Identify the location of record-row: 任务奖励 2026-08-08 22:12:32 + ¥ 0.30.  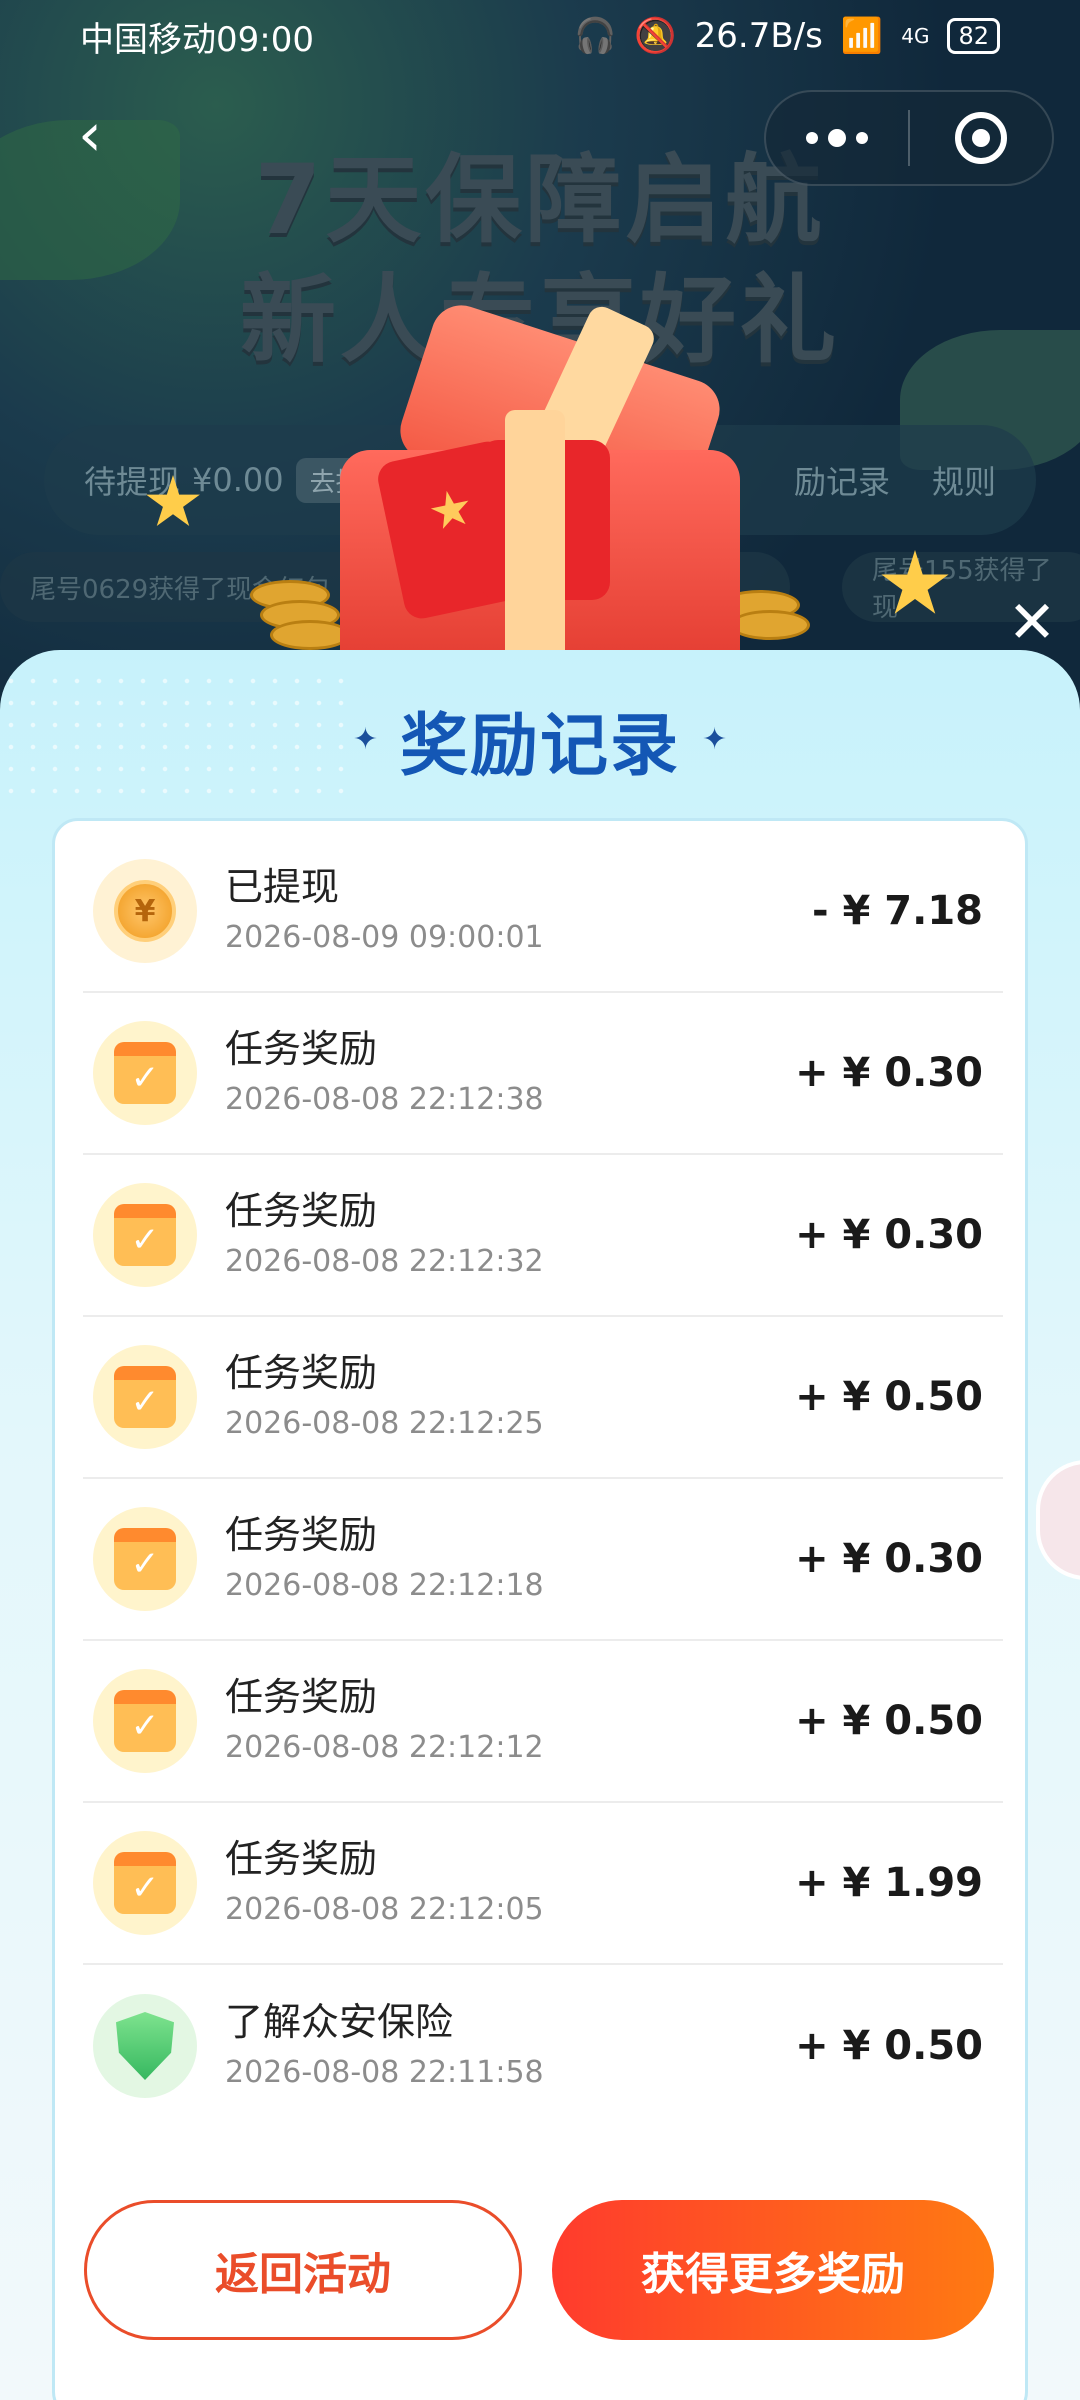
(543, 1236).